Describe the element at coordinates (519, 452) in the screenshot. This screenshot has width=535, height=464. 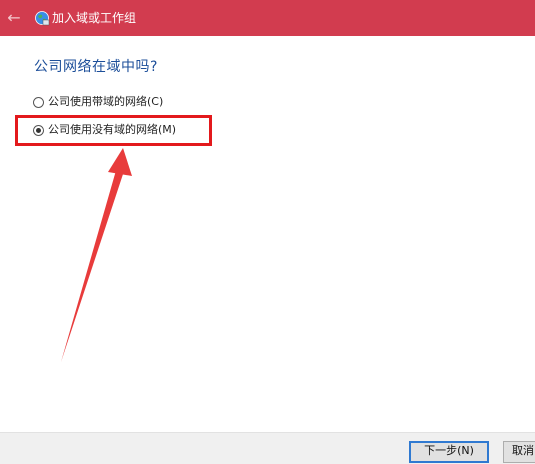
I see `cancel-button: 取消` at that location.